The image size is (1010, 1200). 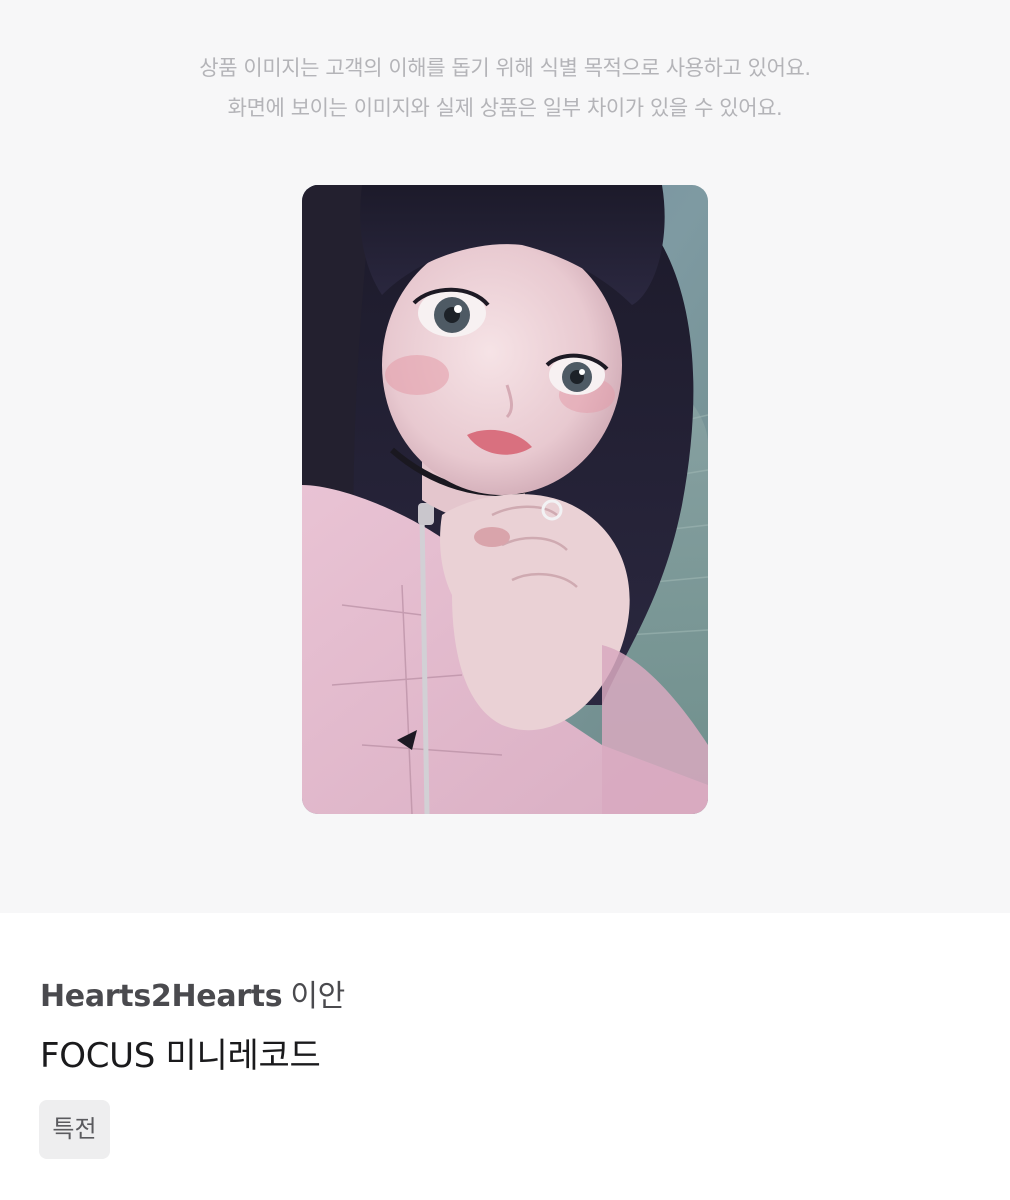 What do you see at coordinates (317, 996) in the screenshot?
I see `member-name: 이안` at bounding box center [317, 996].